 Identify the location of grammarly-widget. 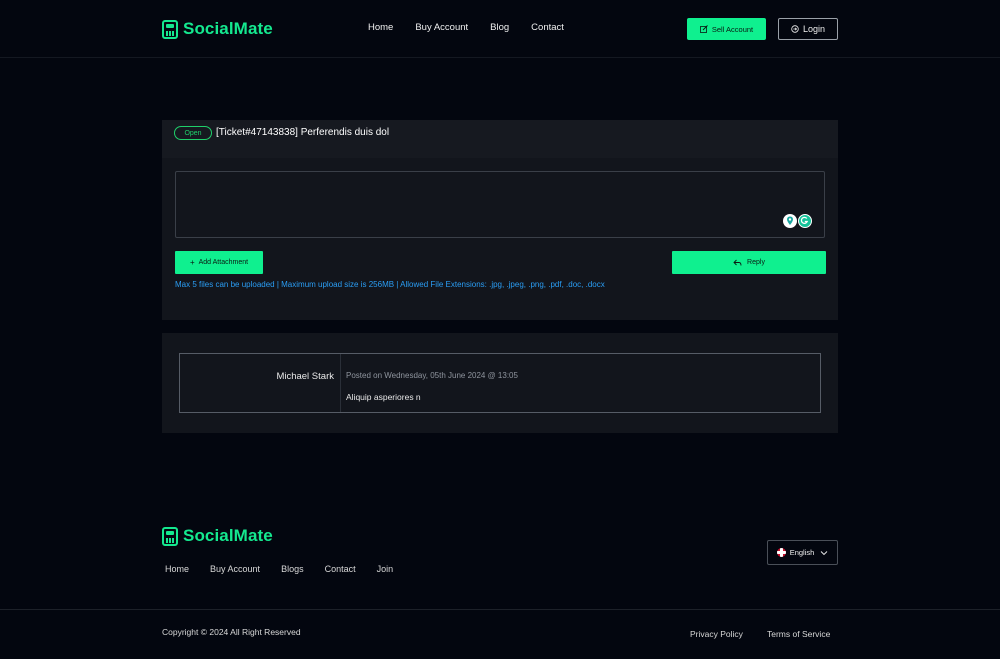
(797, 221).